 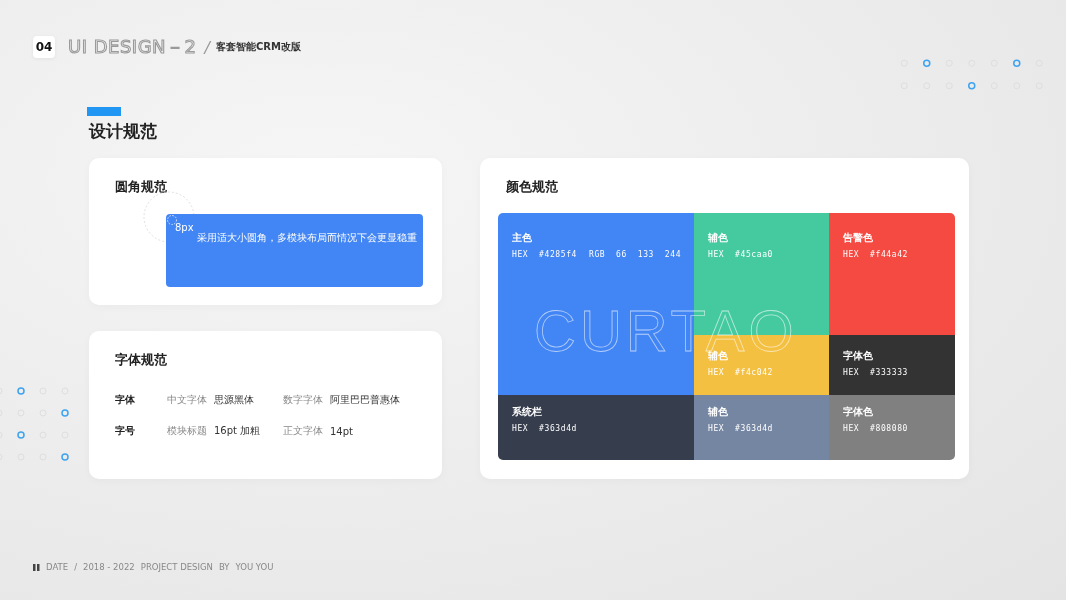 I want to click on font-value: 14pt, so click(x=342, y=431).